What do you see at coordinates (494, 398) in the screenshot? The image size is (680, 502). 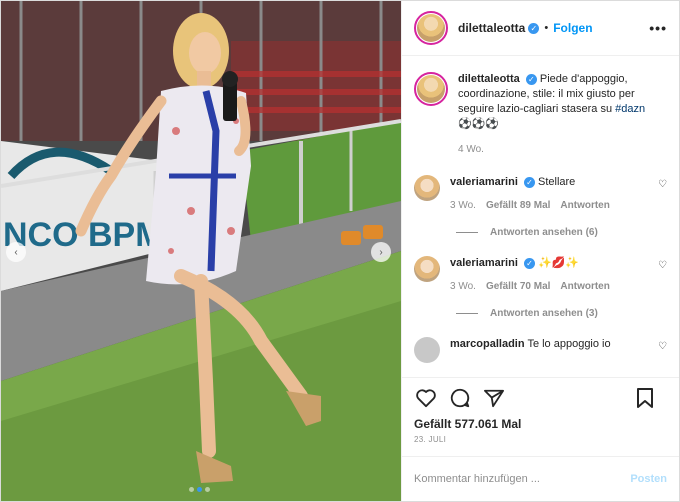 I see `share-icon` at bounding box center [494, 398].